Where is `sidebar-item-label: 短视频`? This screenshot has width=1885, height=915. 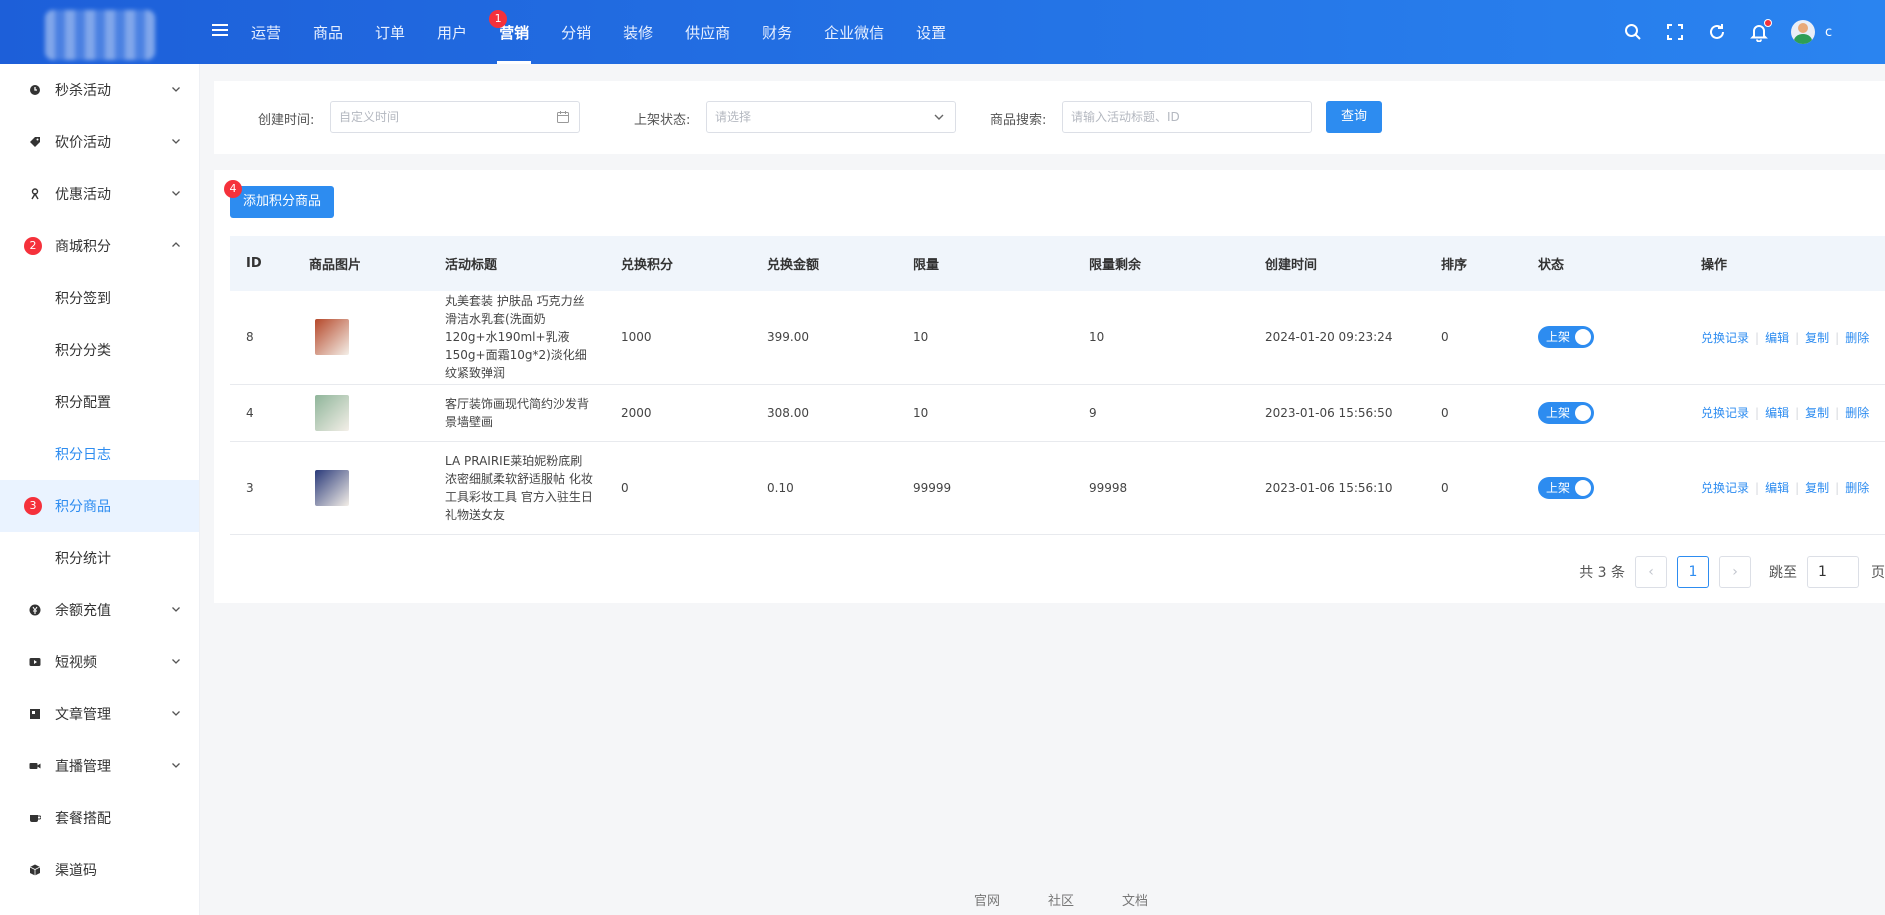 sidebar-item-label: 短视频 is located at coordinates (76, 663).